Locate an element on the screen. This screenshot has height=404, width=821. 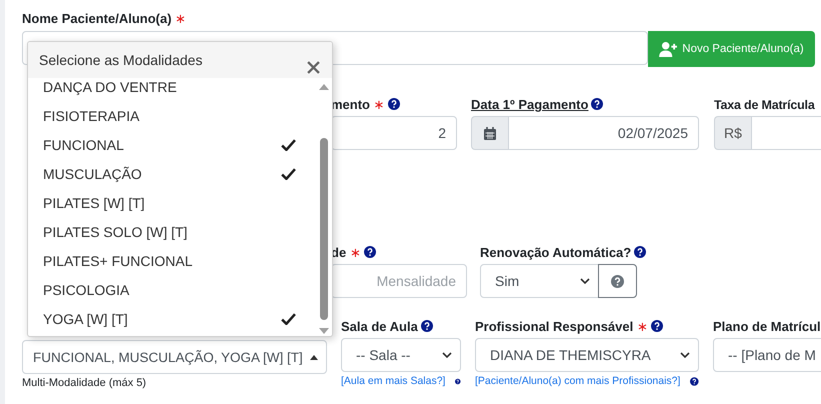
modalities-select: FUNCIONAL, MUSCULAÇÃO, YOGA [W] [T] is located at coordinates (174, 357).